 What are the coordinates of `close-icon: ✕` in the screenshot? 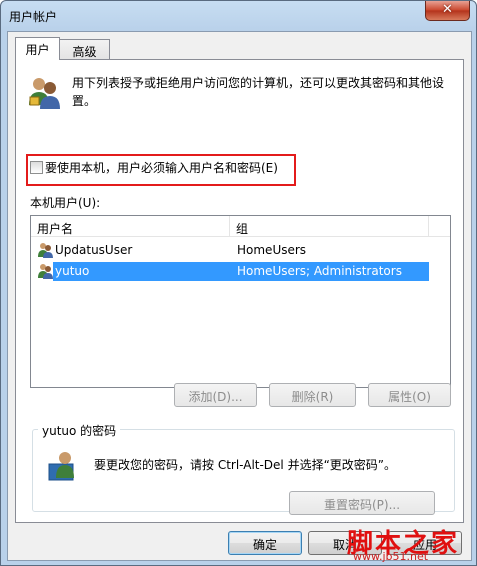 It's located at (447, 9).